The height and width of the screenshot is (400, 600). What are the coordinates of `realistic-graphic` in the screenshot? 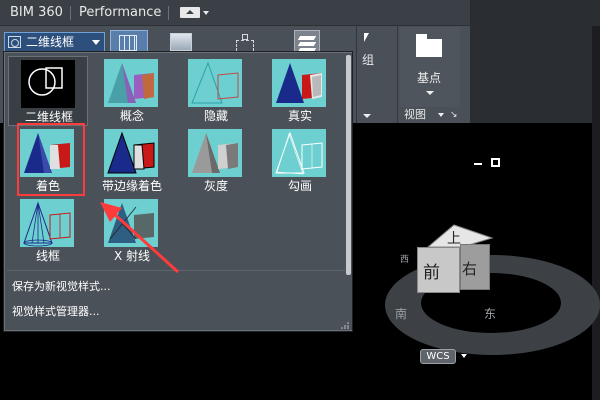 It's located at (299, 83).